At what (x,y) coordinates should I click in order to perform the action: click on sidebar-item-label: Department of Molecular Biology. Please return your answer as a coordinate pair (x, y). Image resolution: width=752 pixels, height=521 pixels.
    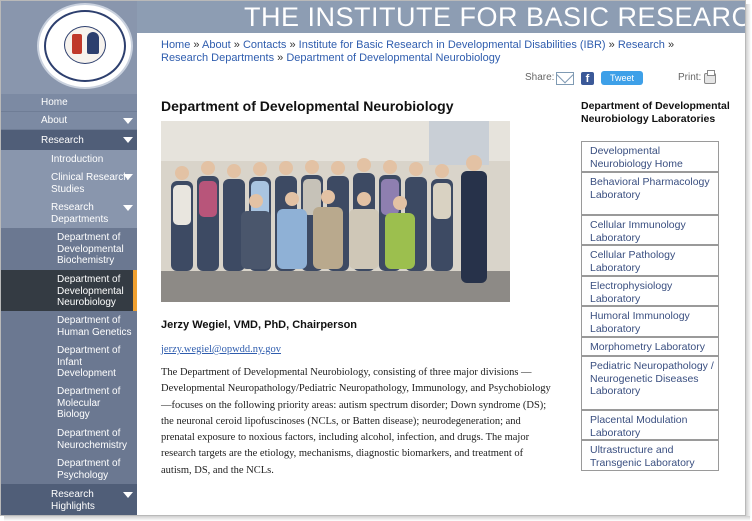
    Looking at the image, I should click on (89, 403).